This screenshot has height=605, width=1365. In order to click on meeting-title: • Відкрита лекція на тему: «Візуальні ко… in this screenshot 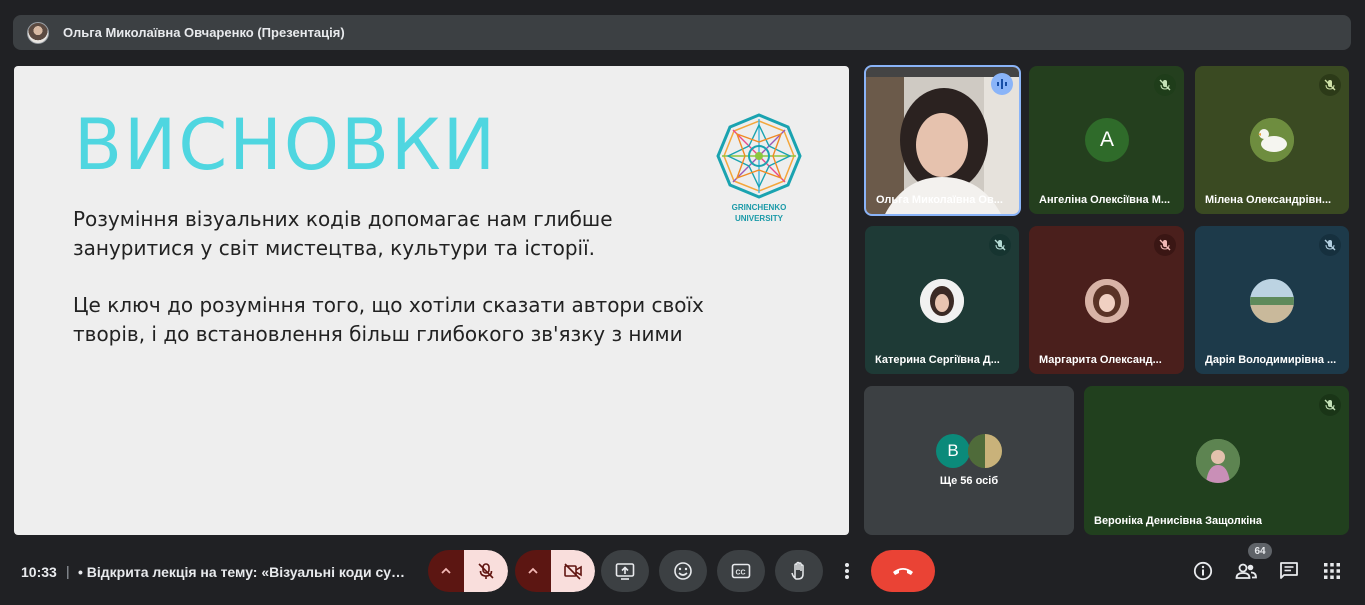, I will do `click(244, 572)`.